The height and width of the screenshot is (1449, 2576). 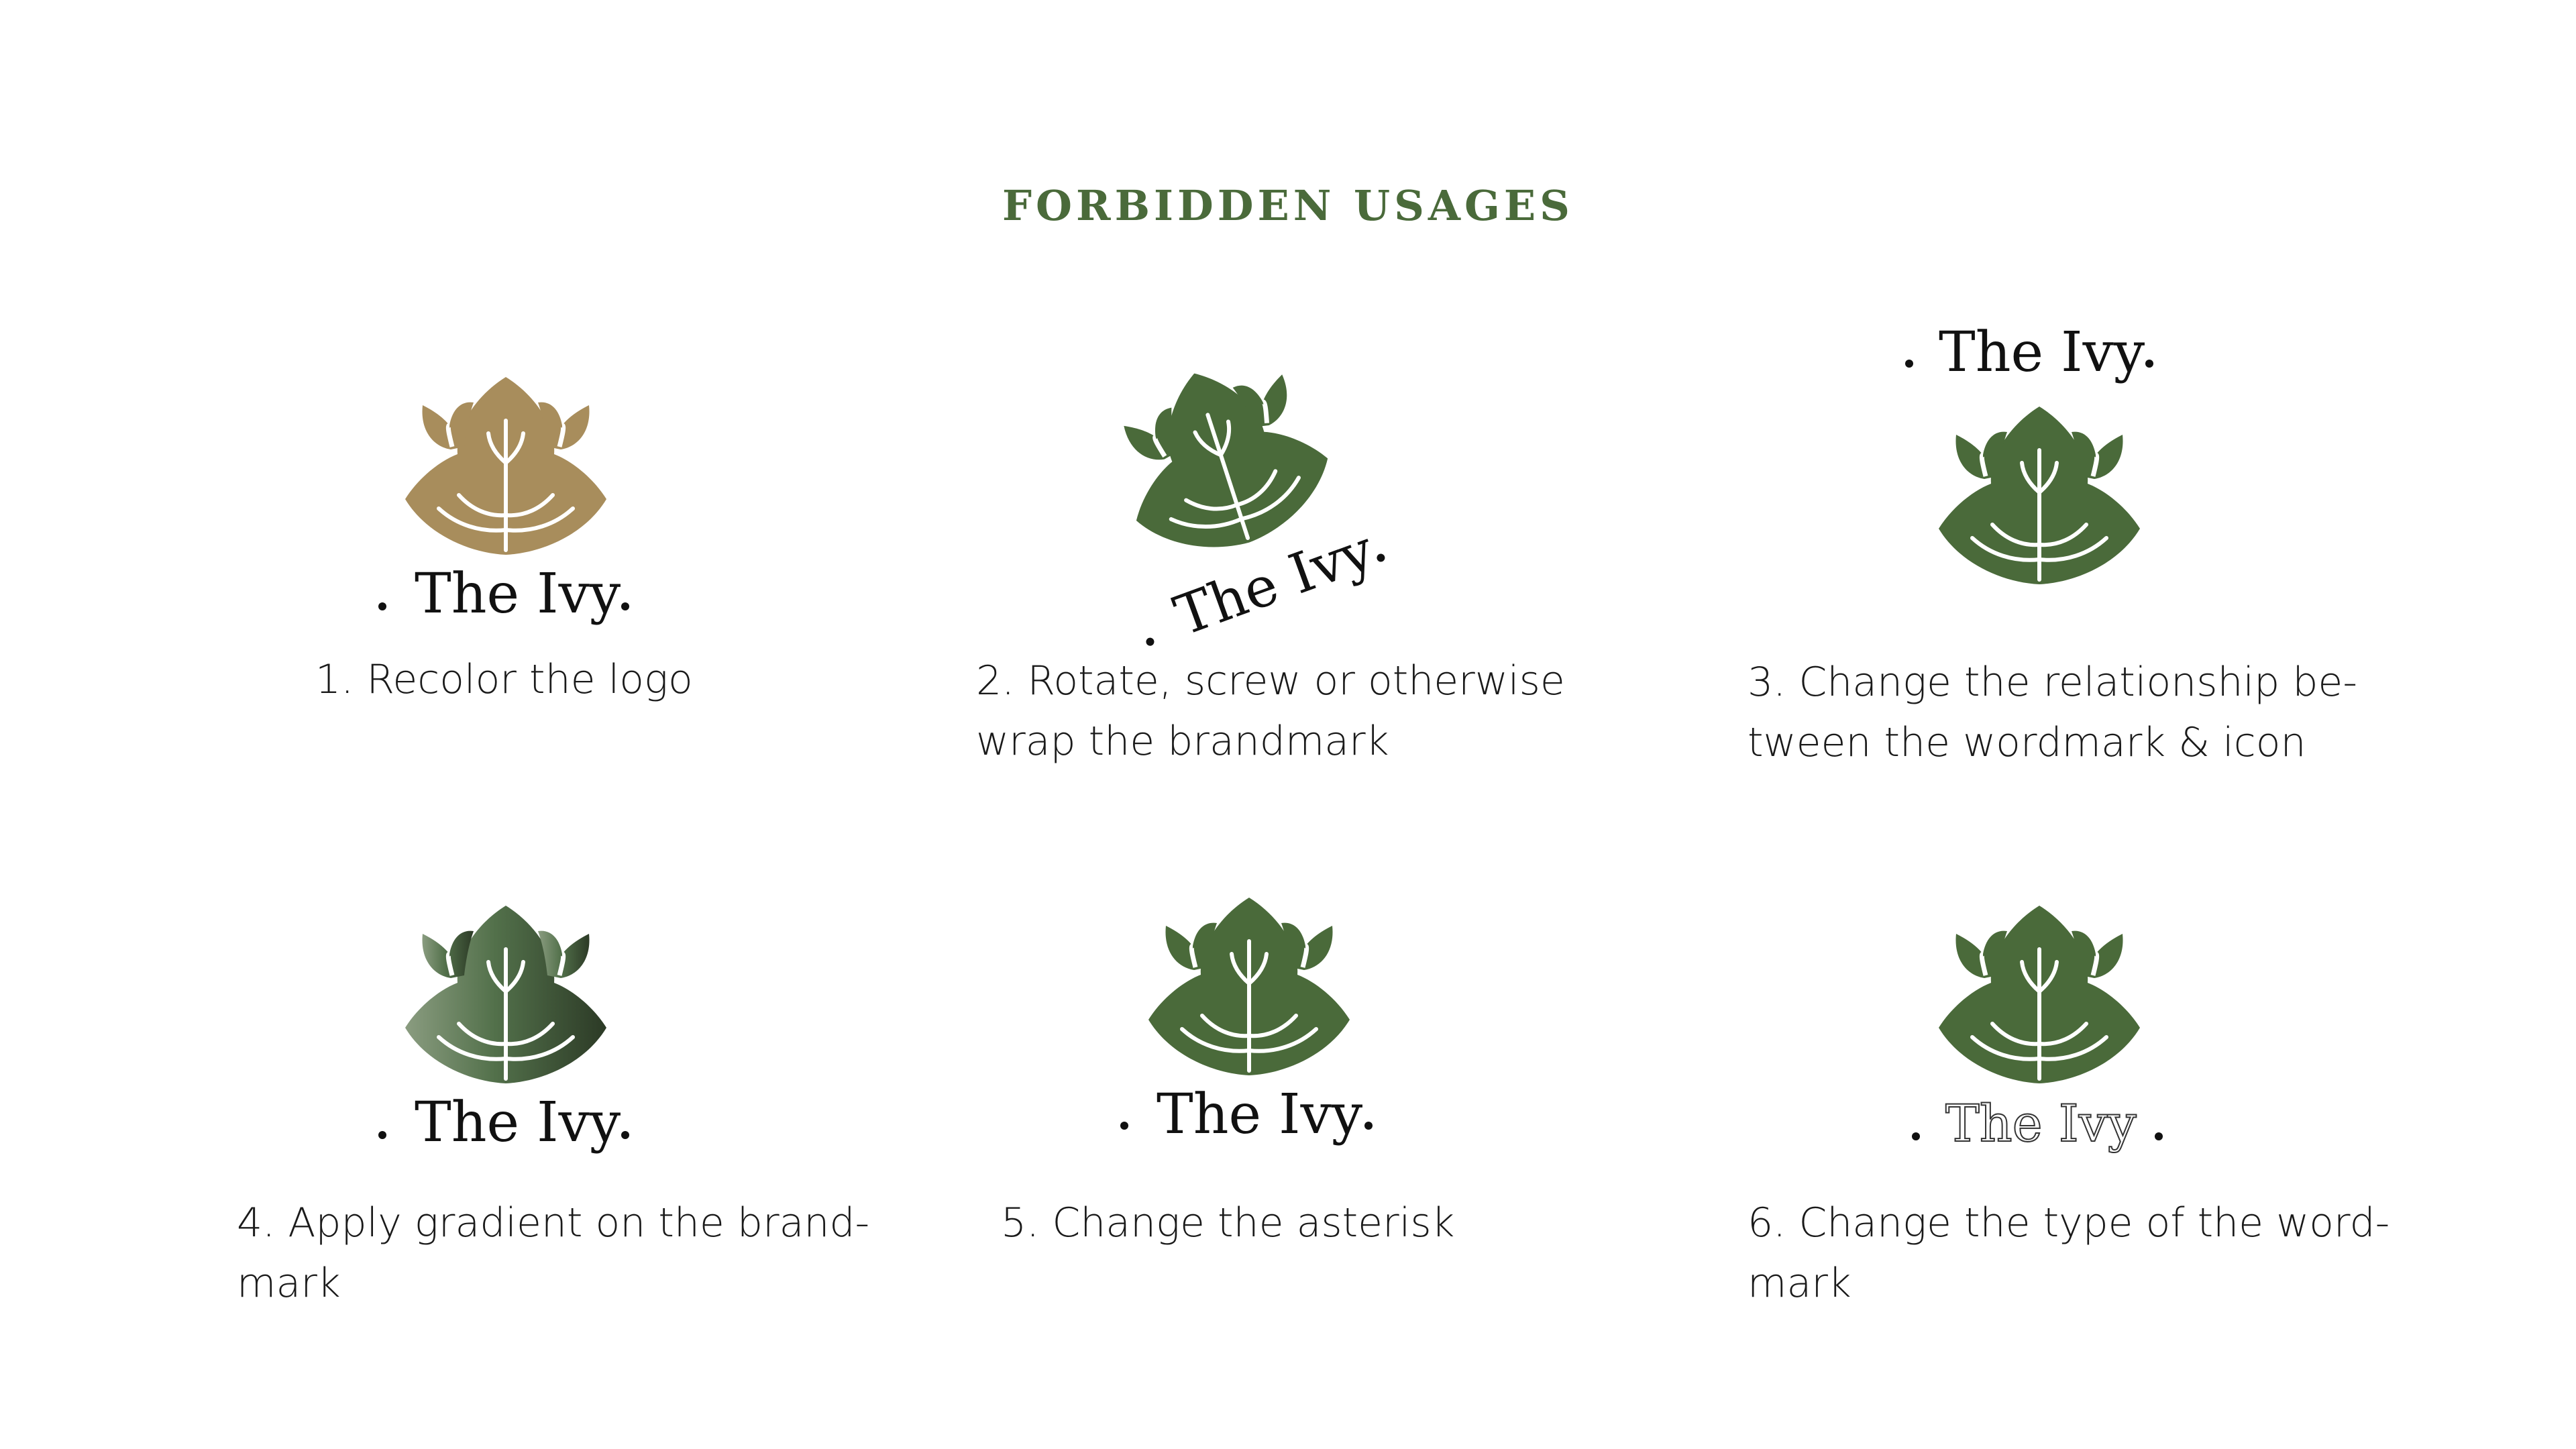 What do you see at coordinates (1228, 1222) in the screenshot?
I see `caption-line: 5. Change the asterisk` at bounding box center [1228, 1222].